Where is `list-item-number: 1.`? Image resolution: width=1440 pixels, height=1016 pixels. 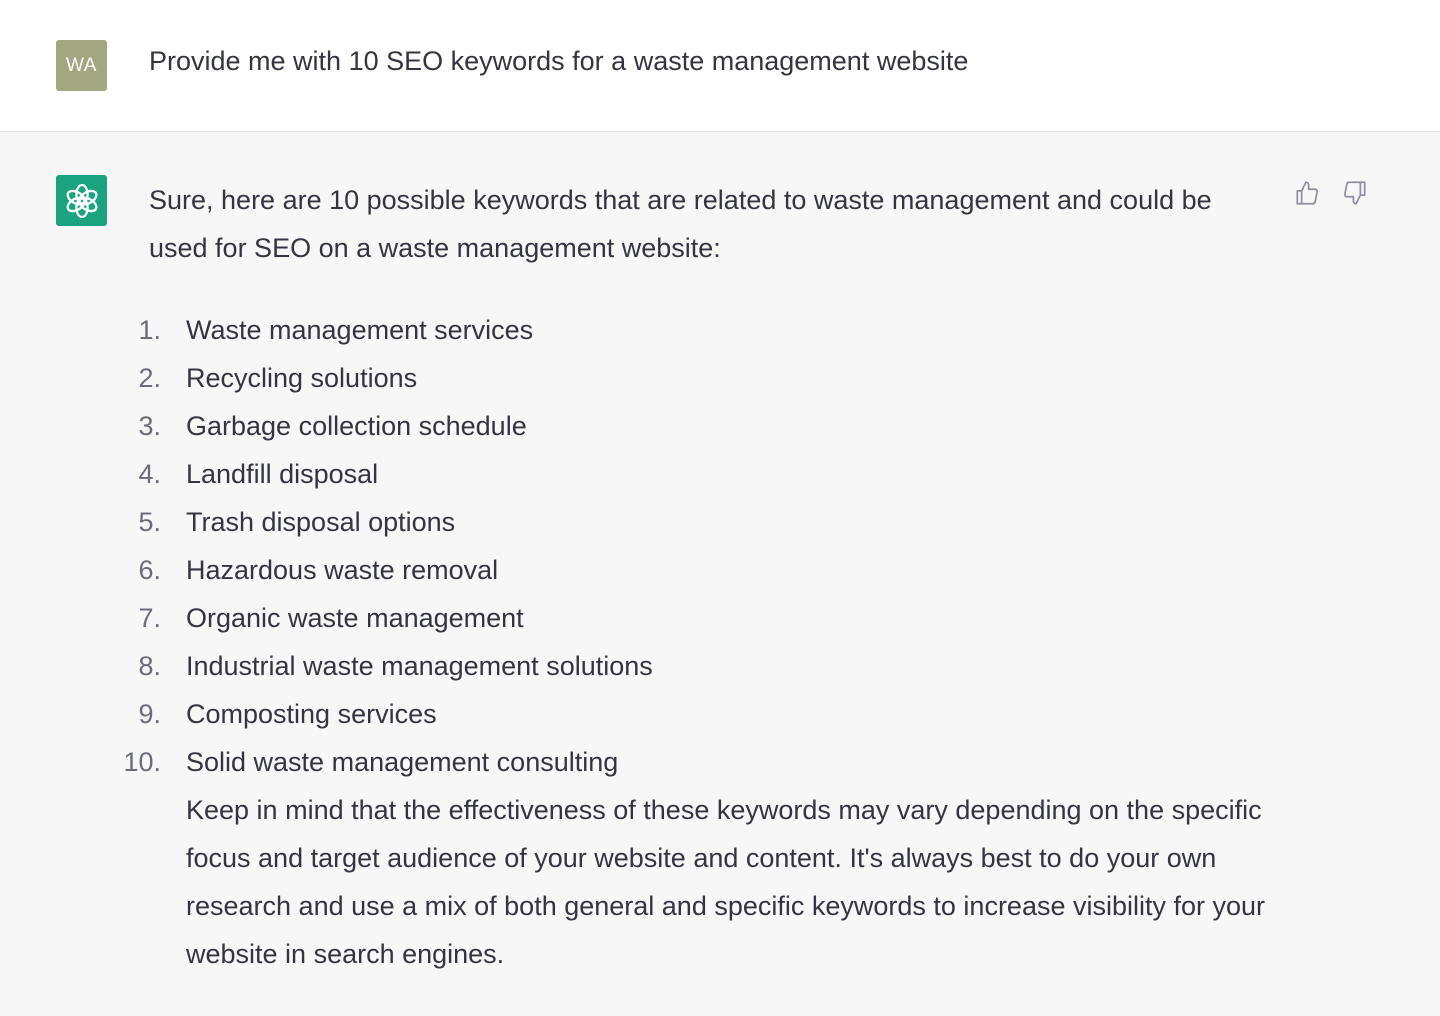
list-item-number: 1. is located at coordinates (149, 330).